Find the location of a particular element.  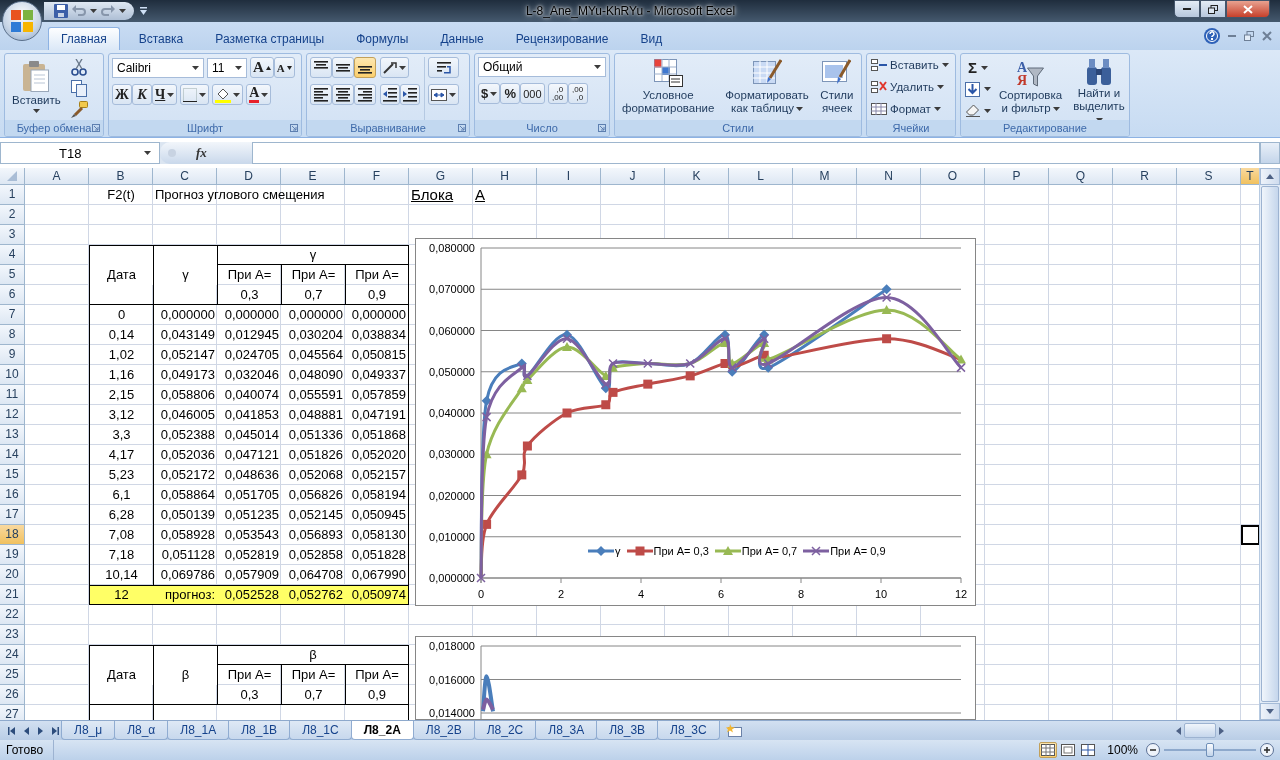

axis-label: 6 is located at coordinates (721, 594).